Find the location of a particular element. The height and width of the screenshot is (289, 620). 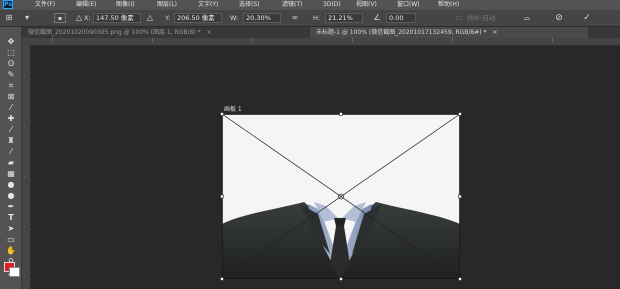

clone-stamp-tool-icon: ♜ is located at coordinates (11, 140).